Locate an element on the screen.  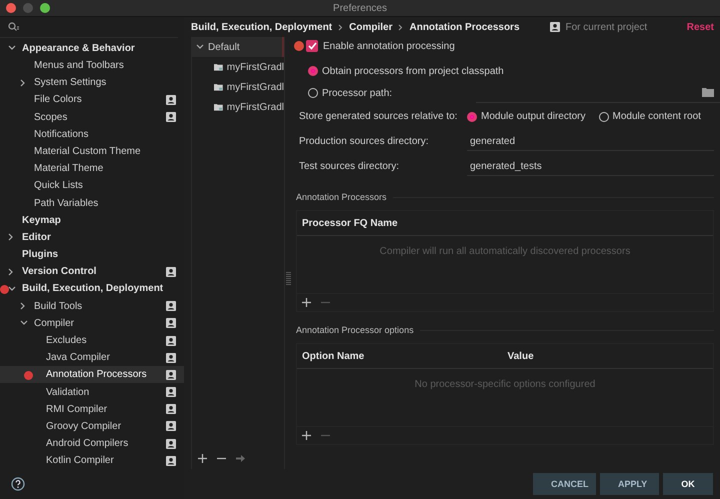
tree-item: Build, Execution, Deployment is located at coordinates (92, 289).